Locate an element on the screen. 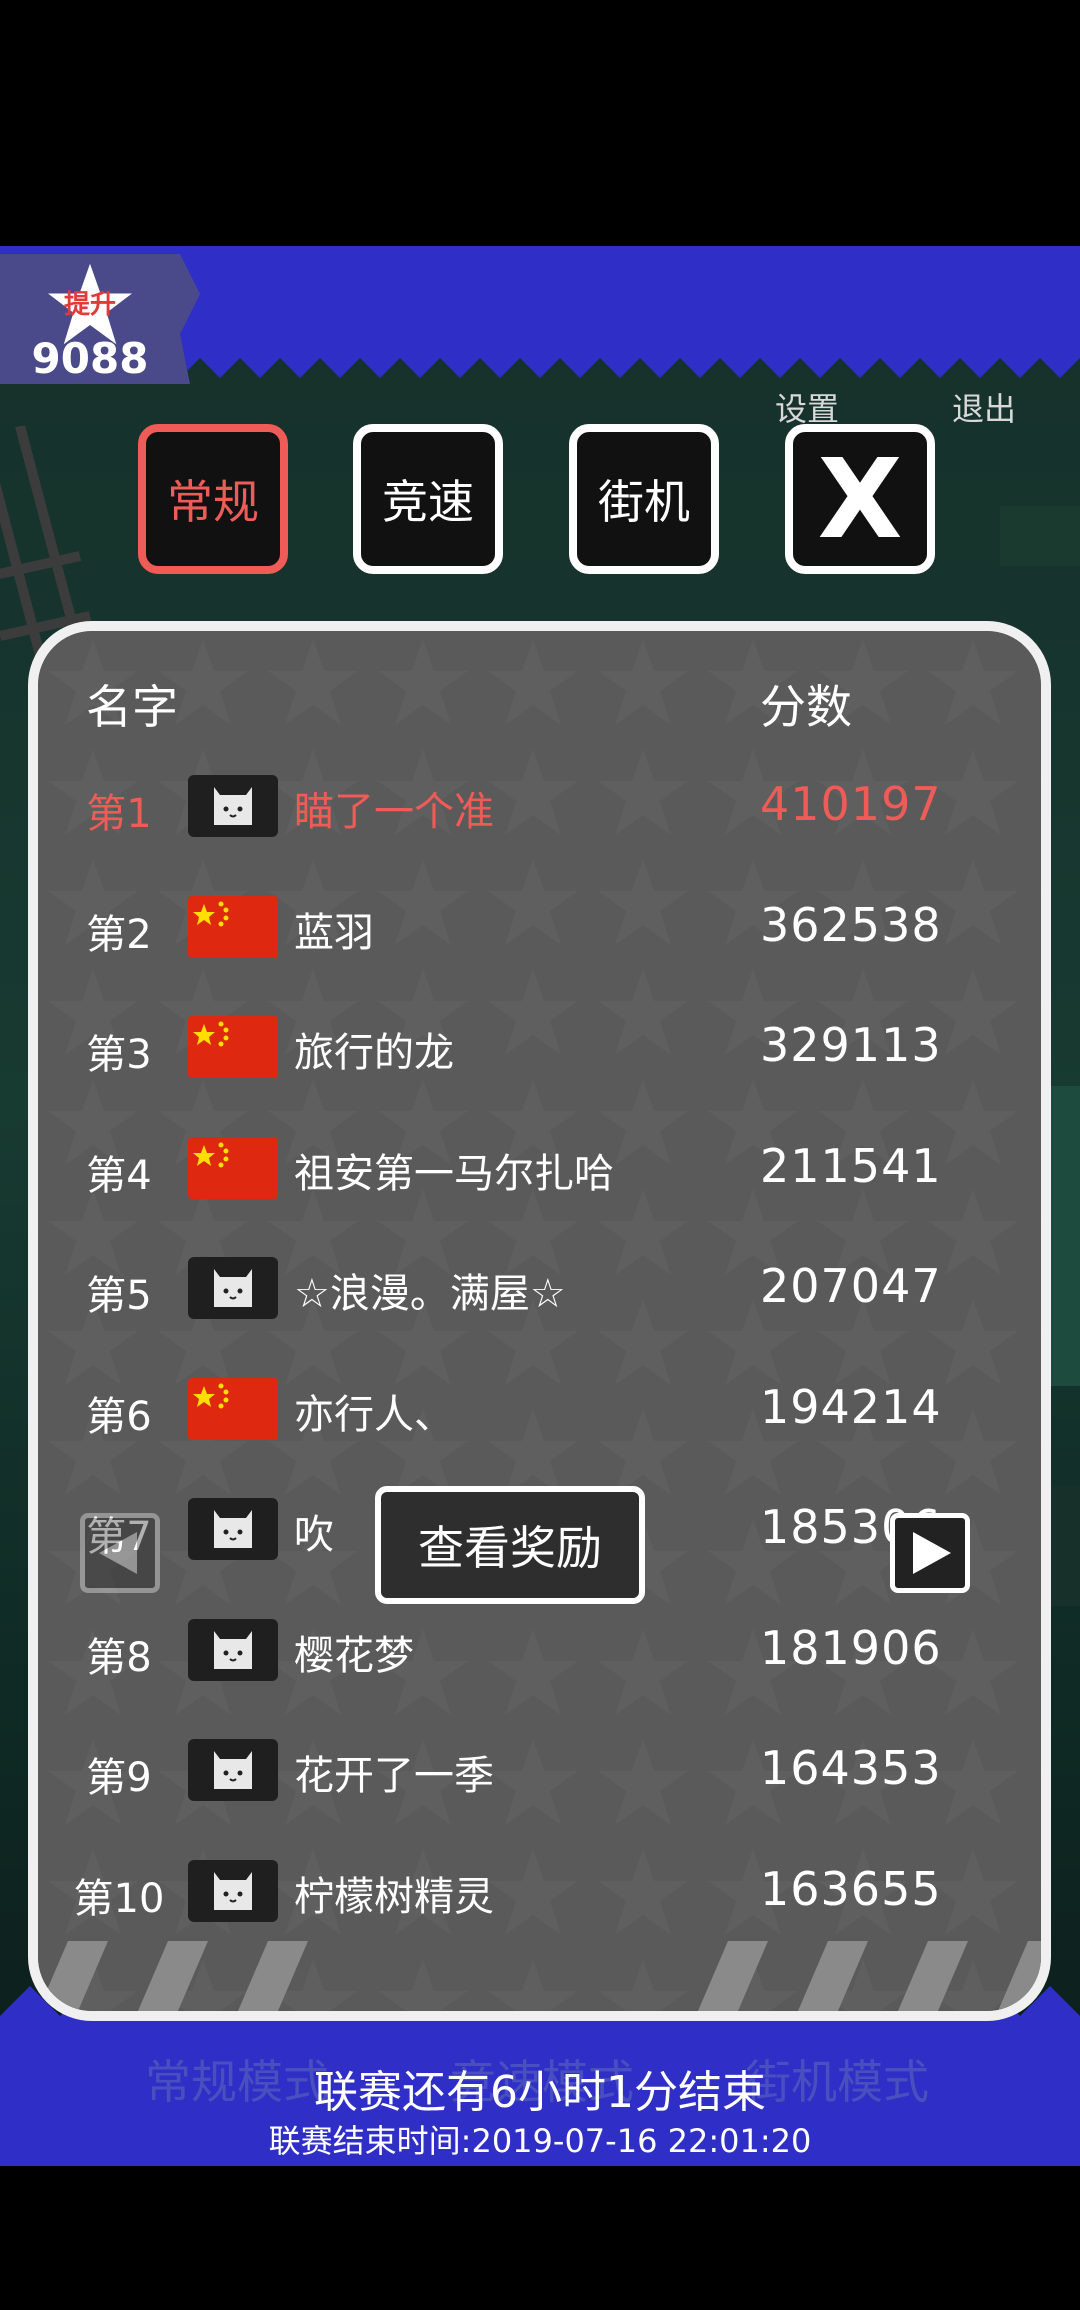 The height and width of the screenshot is (2310, 1080). player-score: 211541 is located at coordinates (851, 1165).